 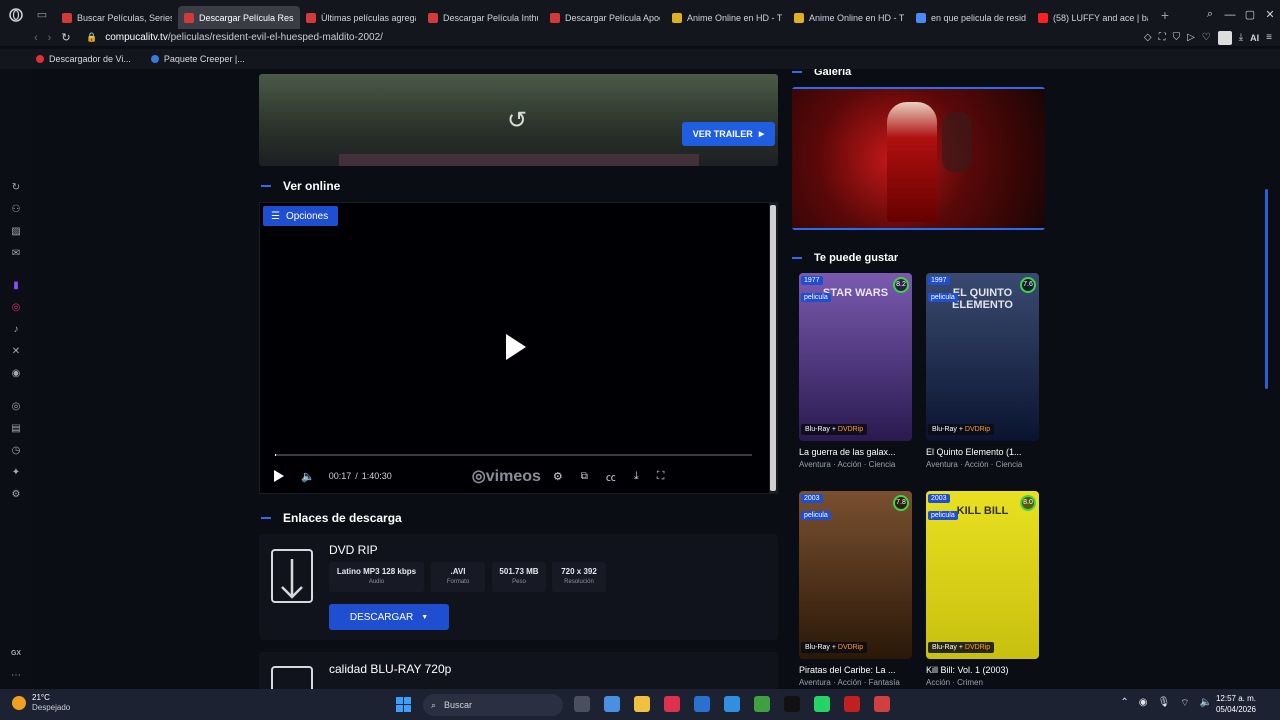 What do you see at coordinates (852, 704) in the screenshot?
I see `opera-gx-icon` at bounding box center [852, 704].